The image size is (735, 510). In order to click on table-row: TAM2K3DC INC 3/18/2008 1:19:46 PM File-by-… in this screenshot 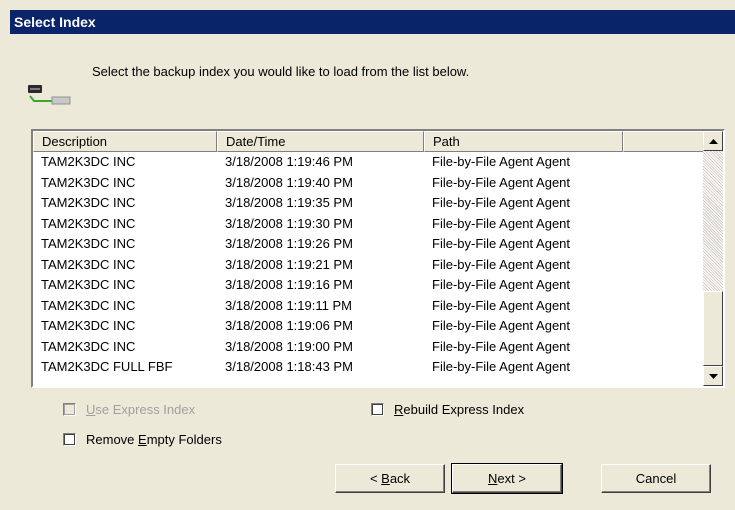, I will do `click(369, 162)`.